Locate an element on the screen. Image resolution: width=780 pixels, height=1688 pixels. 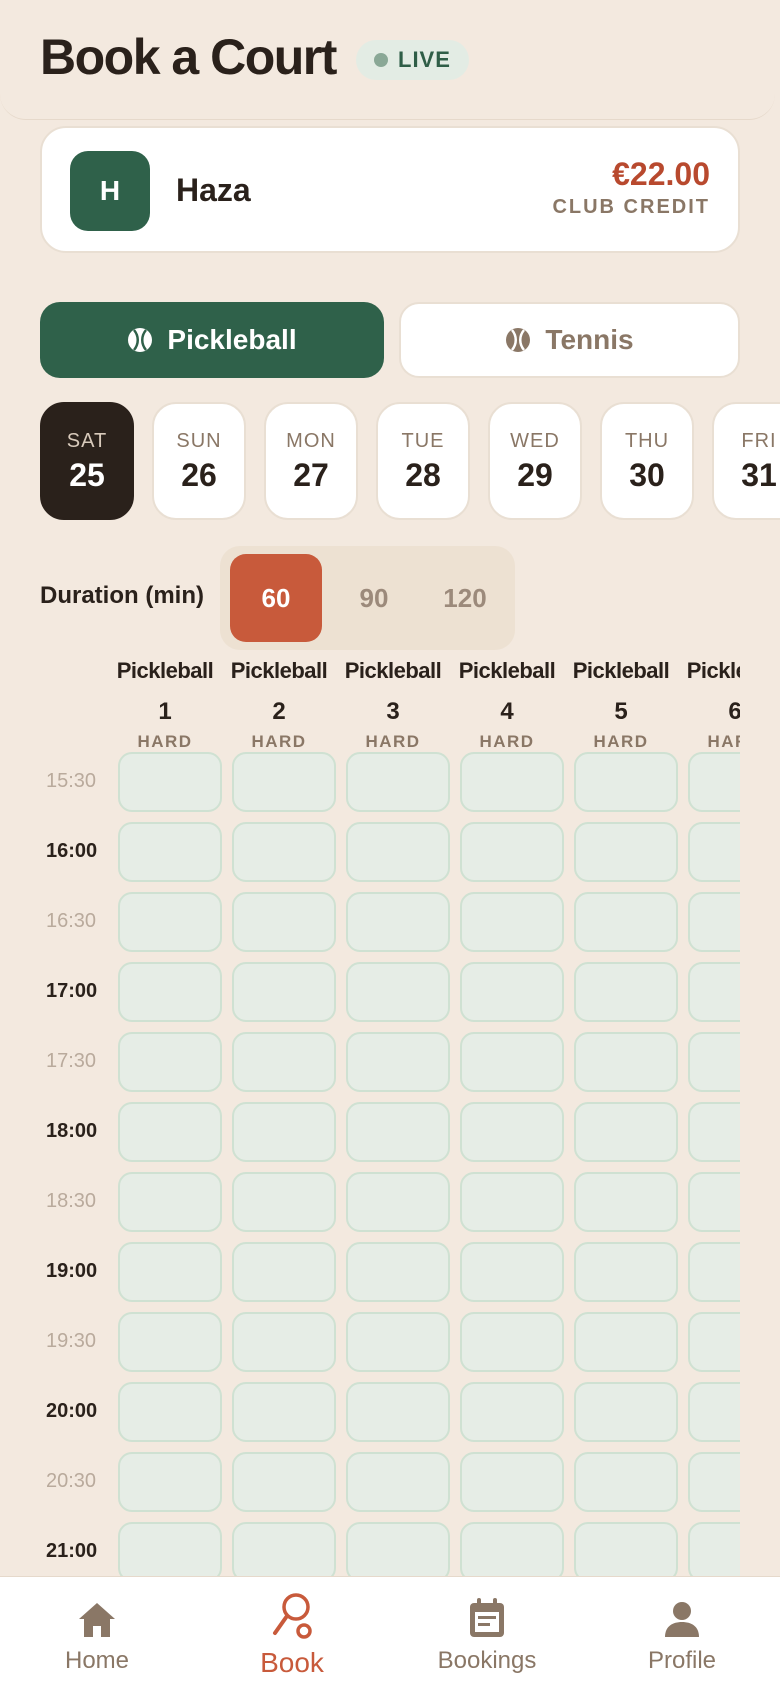
day-chip-fri: FRI 31 is located at coordinates (746, 461).